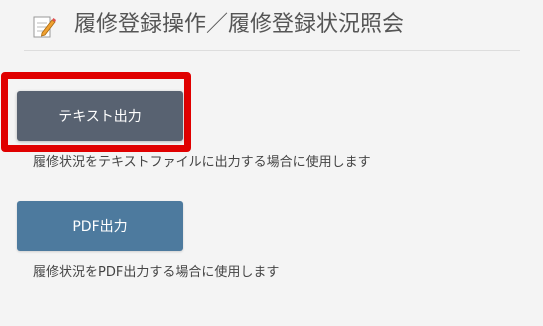  Describe the element at coordinates (44, 27) in the screenshot. I see `note-edit-icon` at that location.